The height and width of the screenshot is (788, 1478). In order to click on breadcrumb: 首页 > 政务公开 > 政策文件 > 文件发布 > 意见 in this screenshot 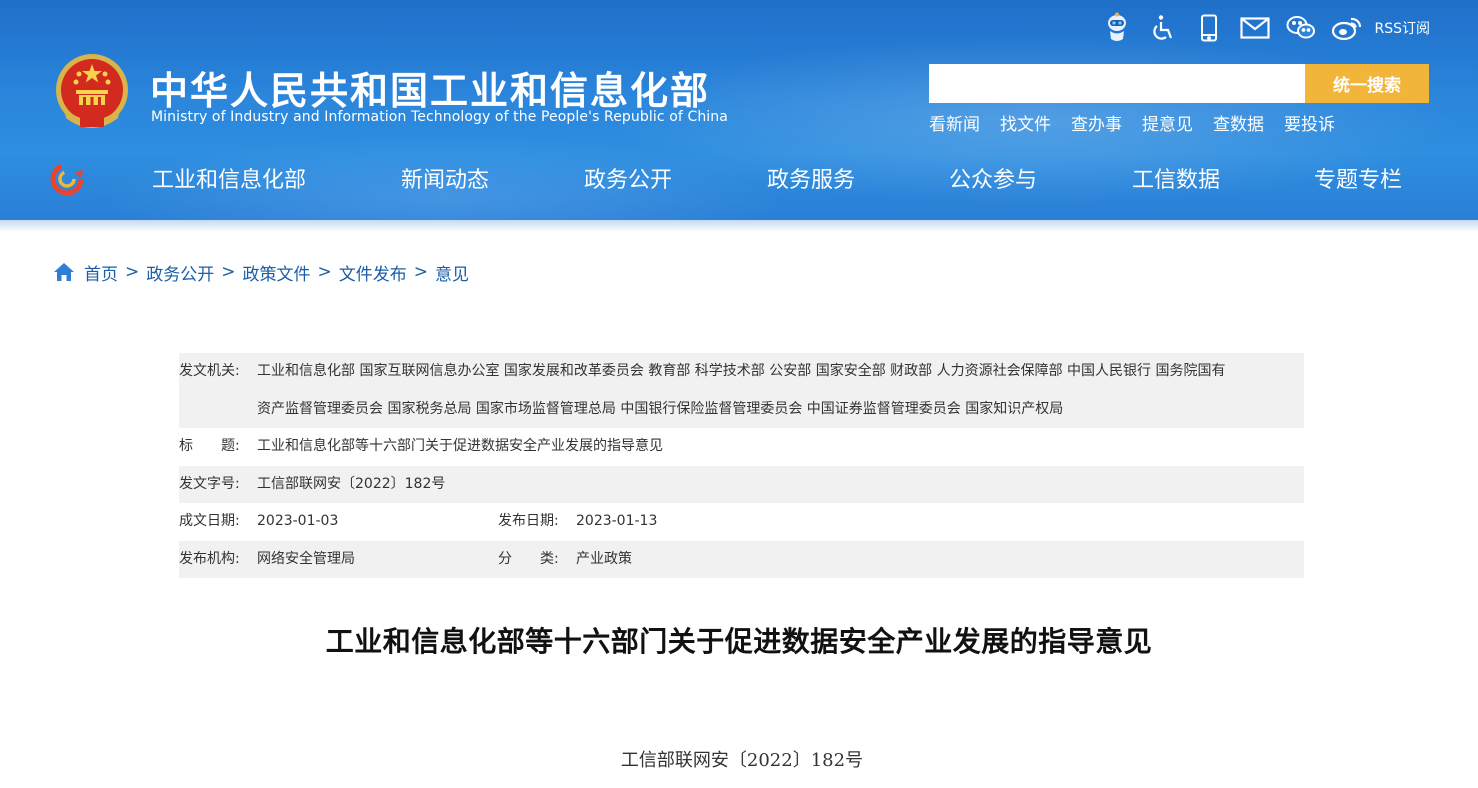, I will do `click(261, 272)`.